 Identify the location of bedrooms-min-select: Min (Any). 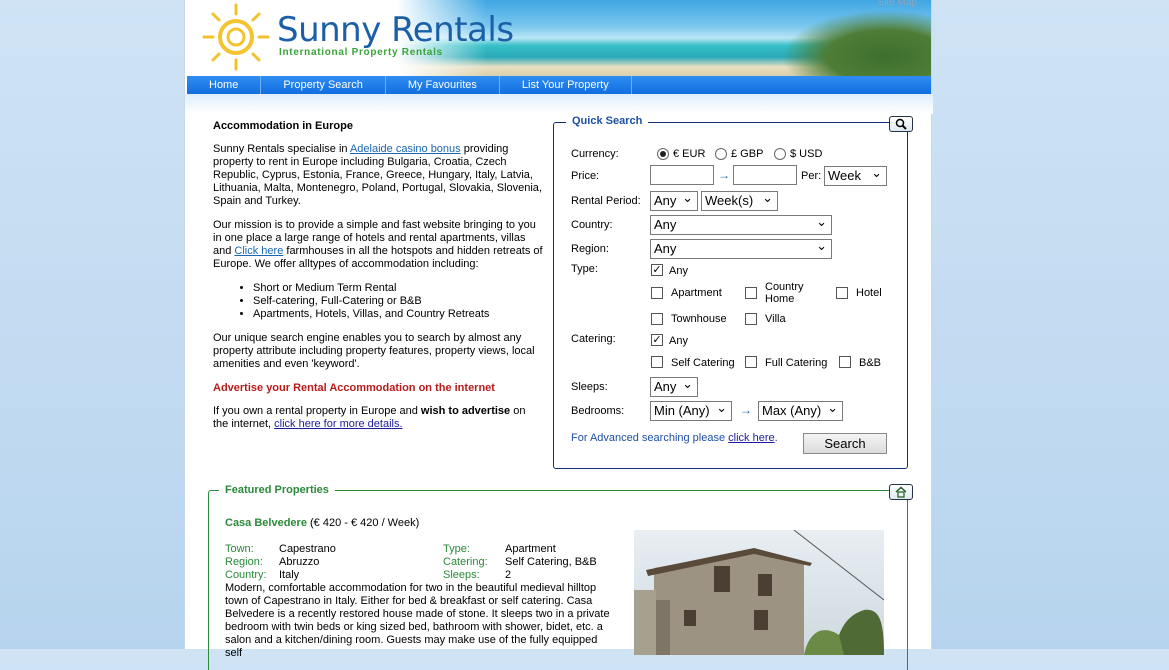
(691, 410).